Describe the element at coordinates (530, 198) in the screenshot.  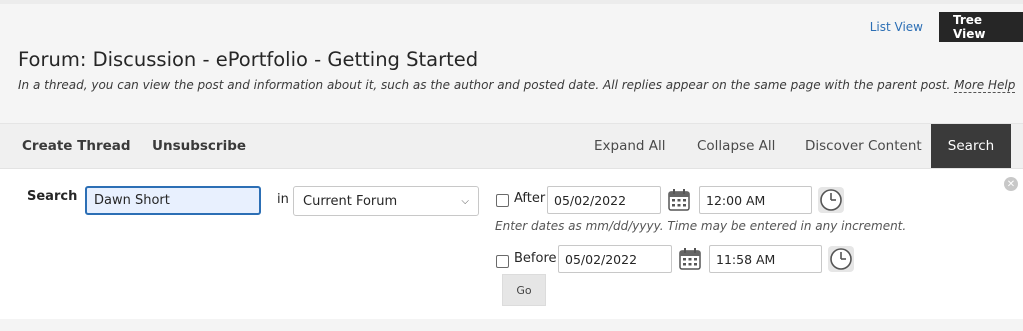
I see `after-label: After` at that location.